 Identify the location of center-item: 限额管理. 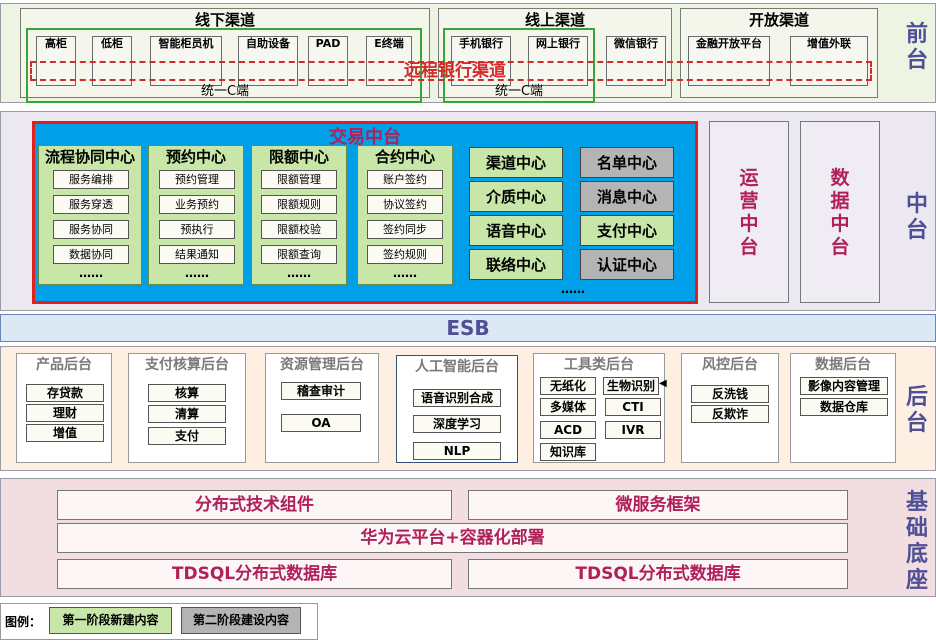
(299, 179).